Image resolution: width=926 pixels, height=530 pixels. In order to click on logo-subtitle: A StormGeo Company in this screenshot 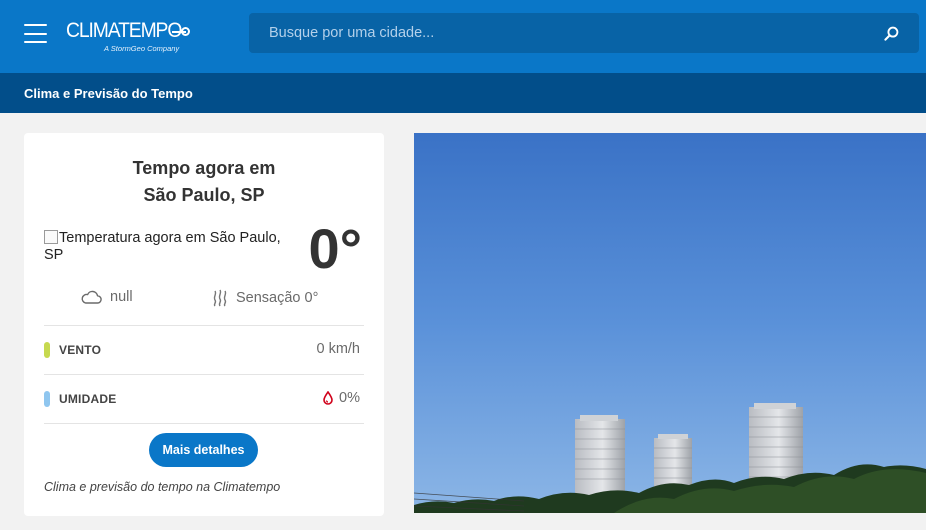, I will do `click(142, 48)`.